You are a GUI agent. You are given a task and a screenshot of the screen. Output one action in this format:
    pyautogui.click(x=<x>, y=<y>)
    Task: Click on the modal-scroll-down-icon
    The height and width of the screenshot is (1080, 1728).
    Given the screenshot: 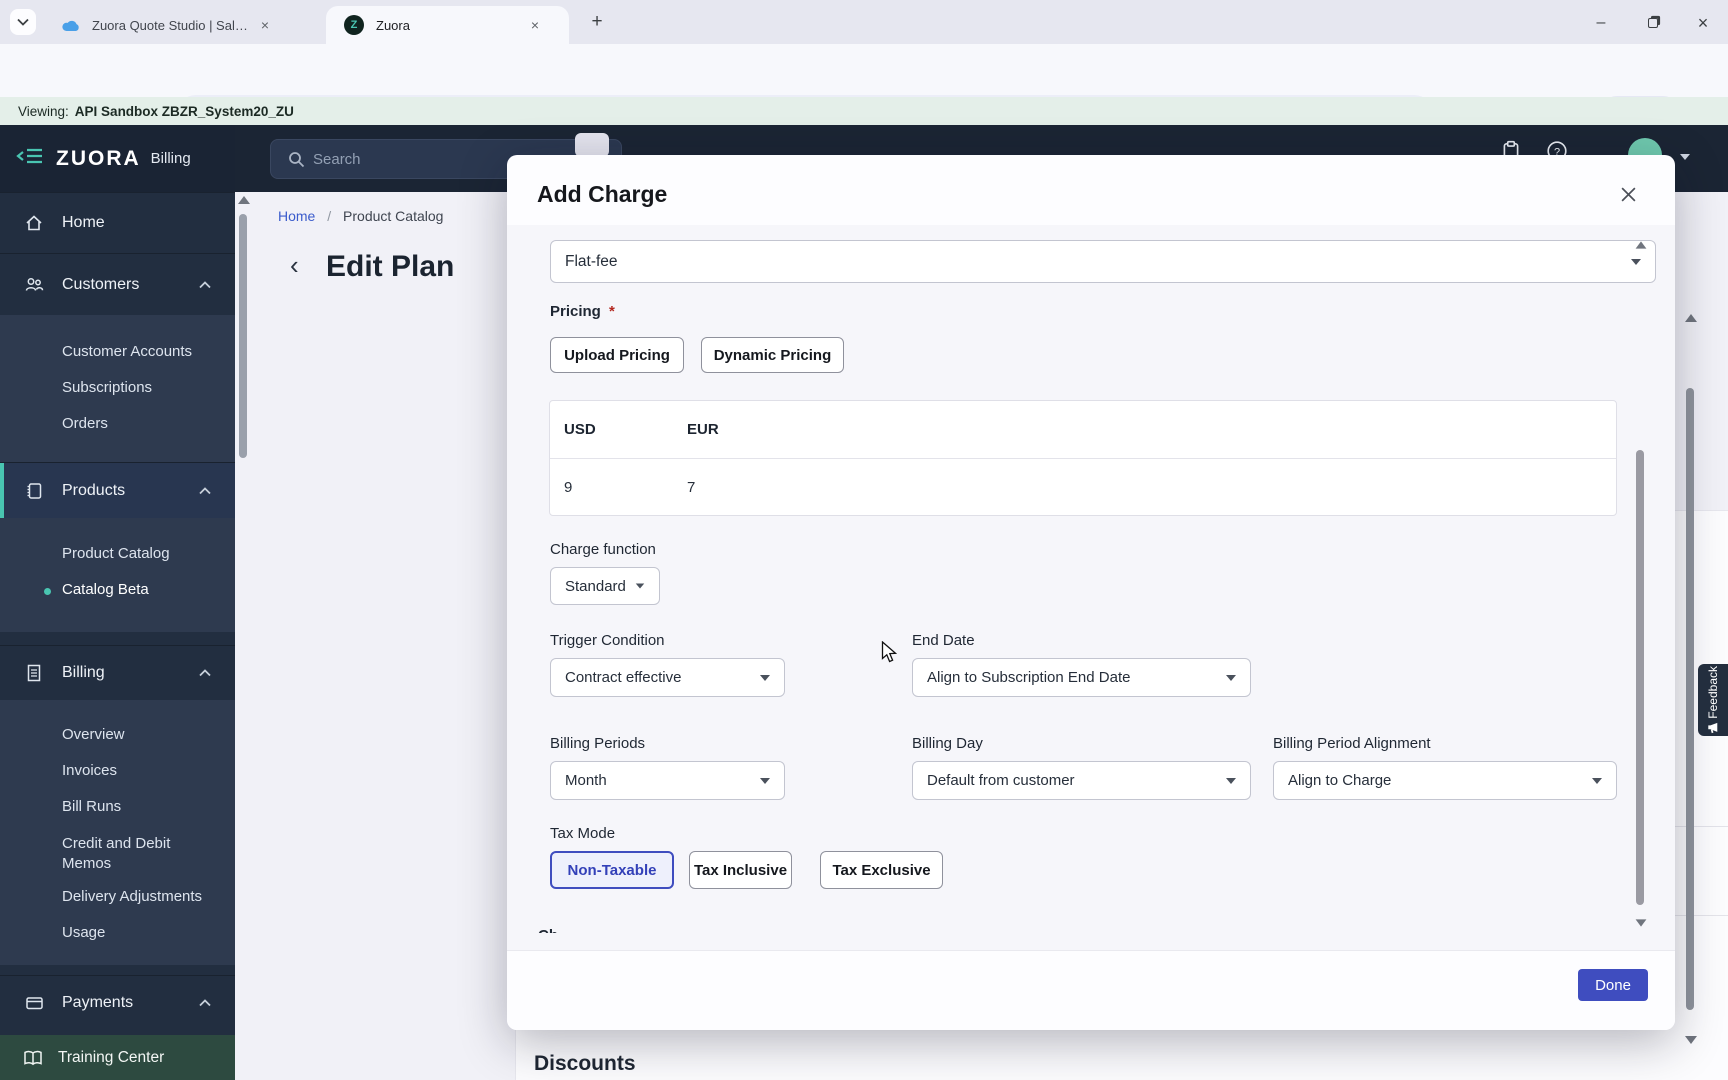 What is the action you would take?
    pyautogui.click(x=1641, y=923)
    